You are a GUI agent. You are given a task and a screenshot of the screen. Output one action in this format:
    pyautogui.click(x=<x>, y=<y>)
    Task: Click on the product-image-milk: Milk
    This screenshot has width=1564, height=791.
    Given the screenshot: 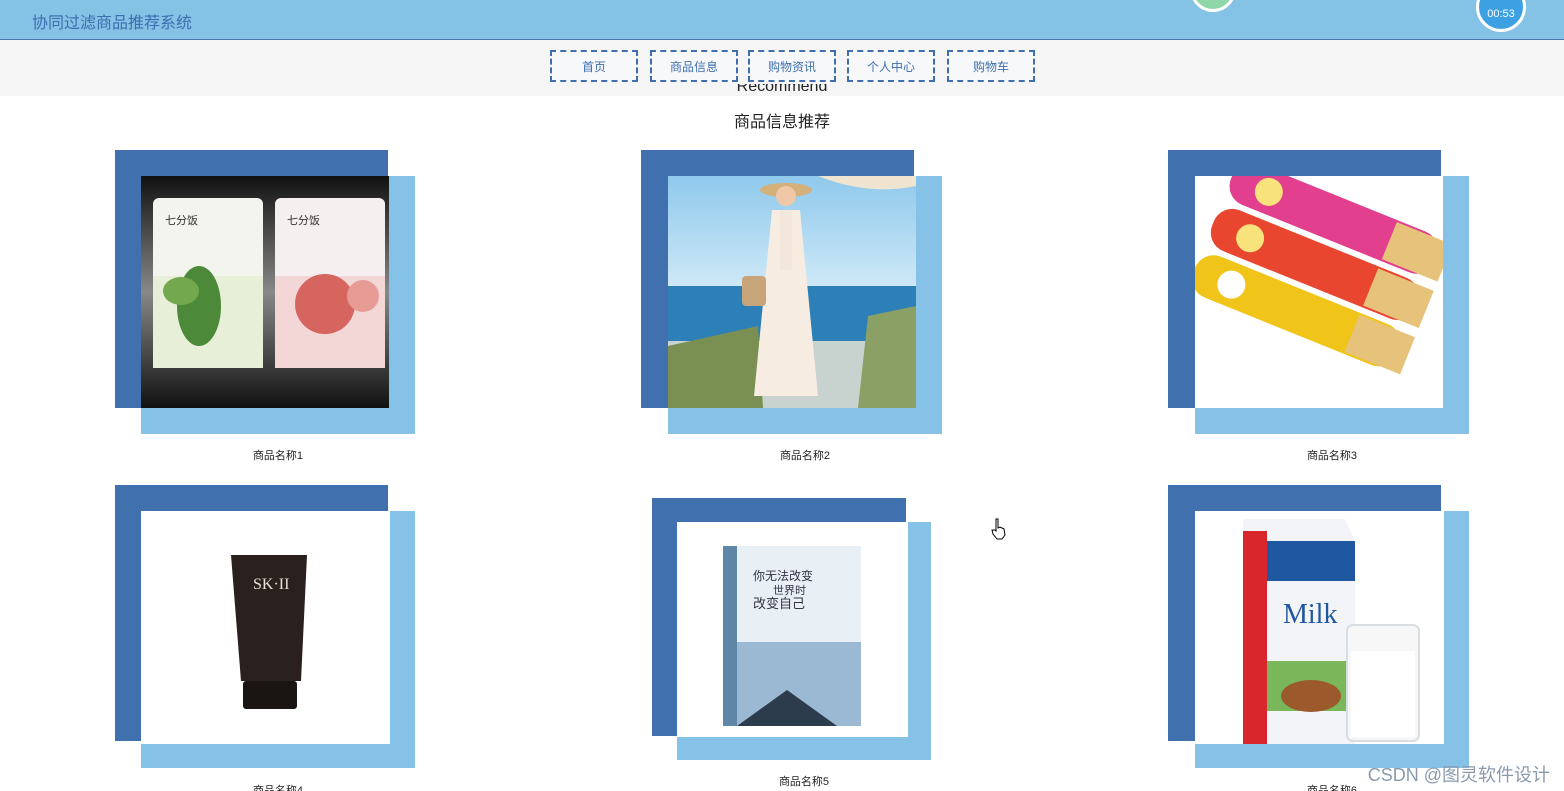 What is the action you would take?
    pyautogui.click(x=1319, y=627)
    